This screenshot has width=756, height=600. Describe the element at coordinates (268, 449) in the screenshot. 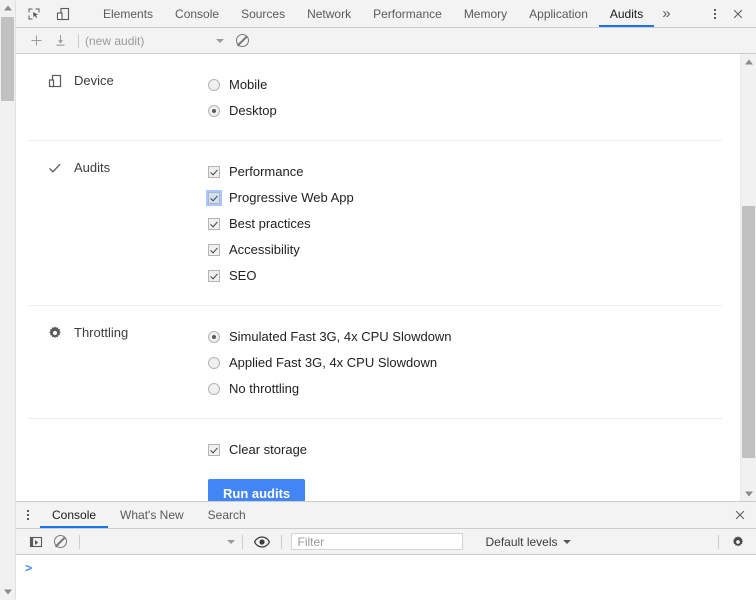

I see `option-label: Clear storage` at that location.